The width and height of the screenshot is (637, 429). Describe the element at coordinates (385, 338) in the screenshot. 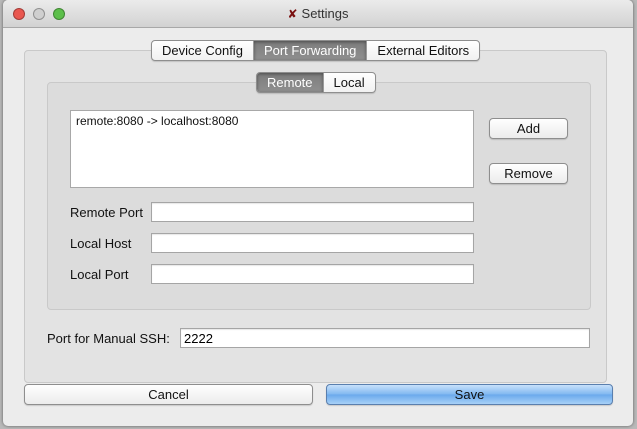

I see `ssh-port-input` at that location.